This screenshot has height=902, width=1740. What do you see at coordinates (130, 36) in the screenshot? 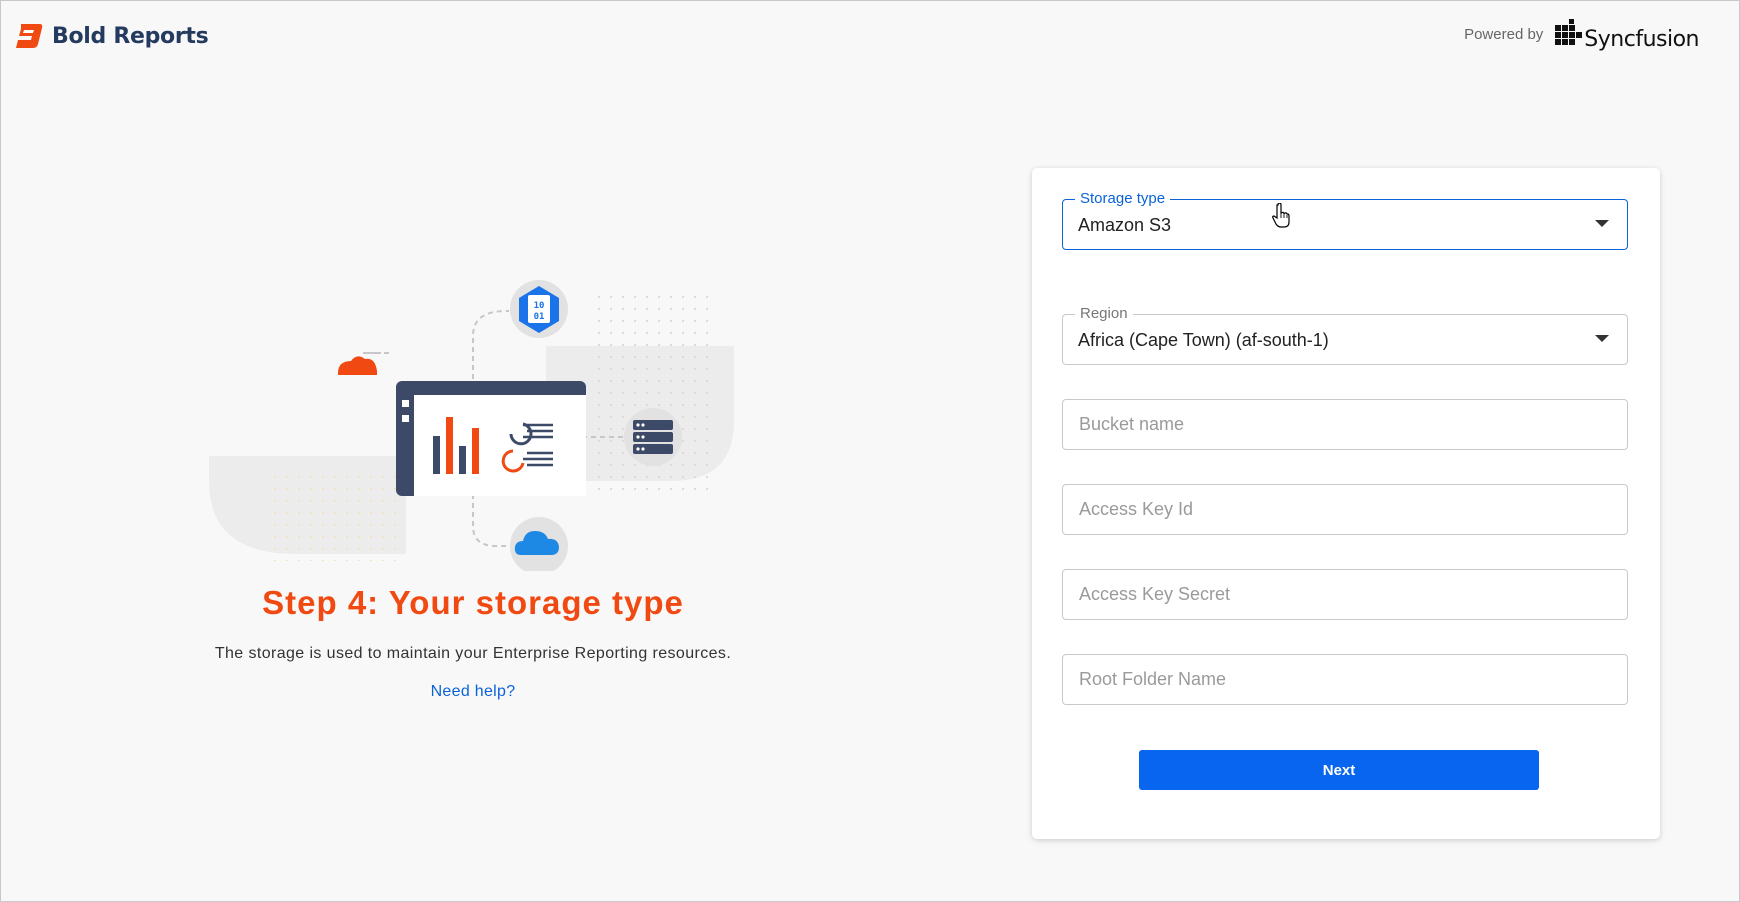
I see `brand-name: Bold Reports` at bounding box center [130, 36].